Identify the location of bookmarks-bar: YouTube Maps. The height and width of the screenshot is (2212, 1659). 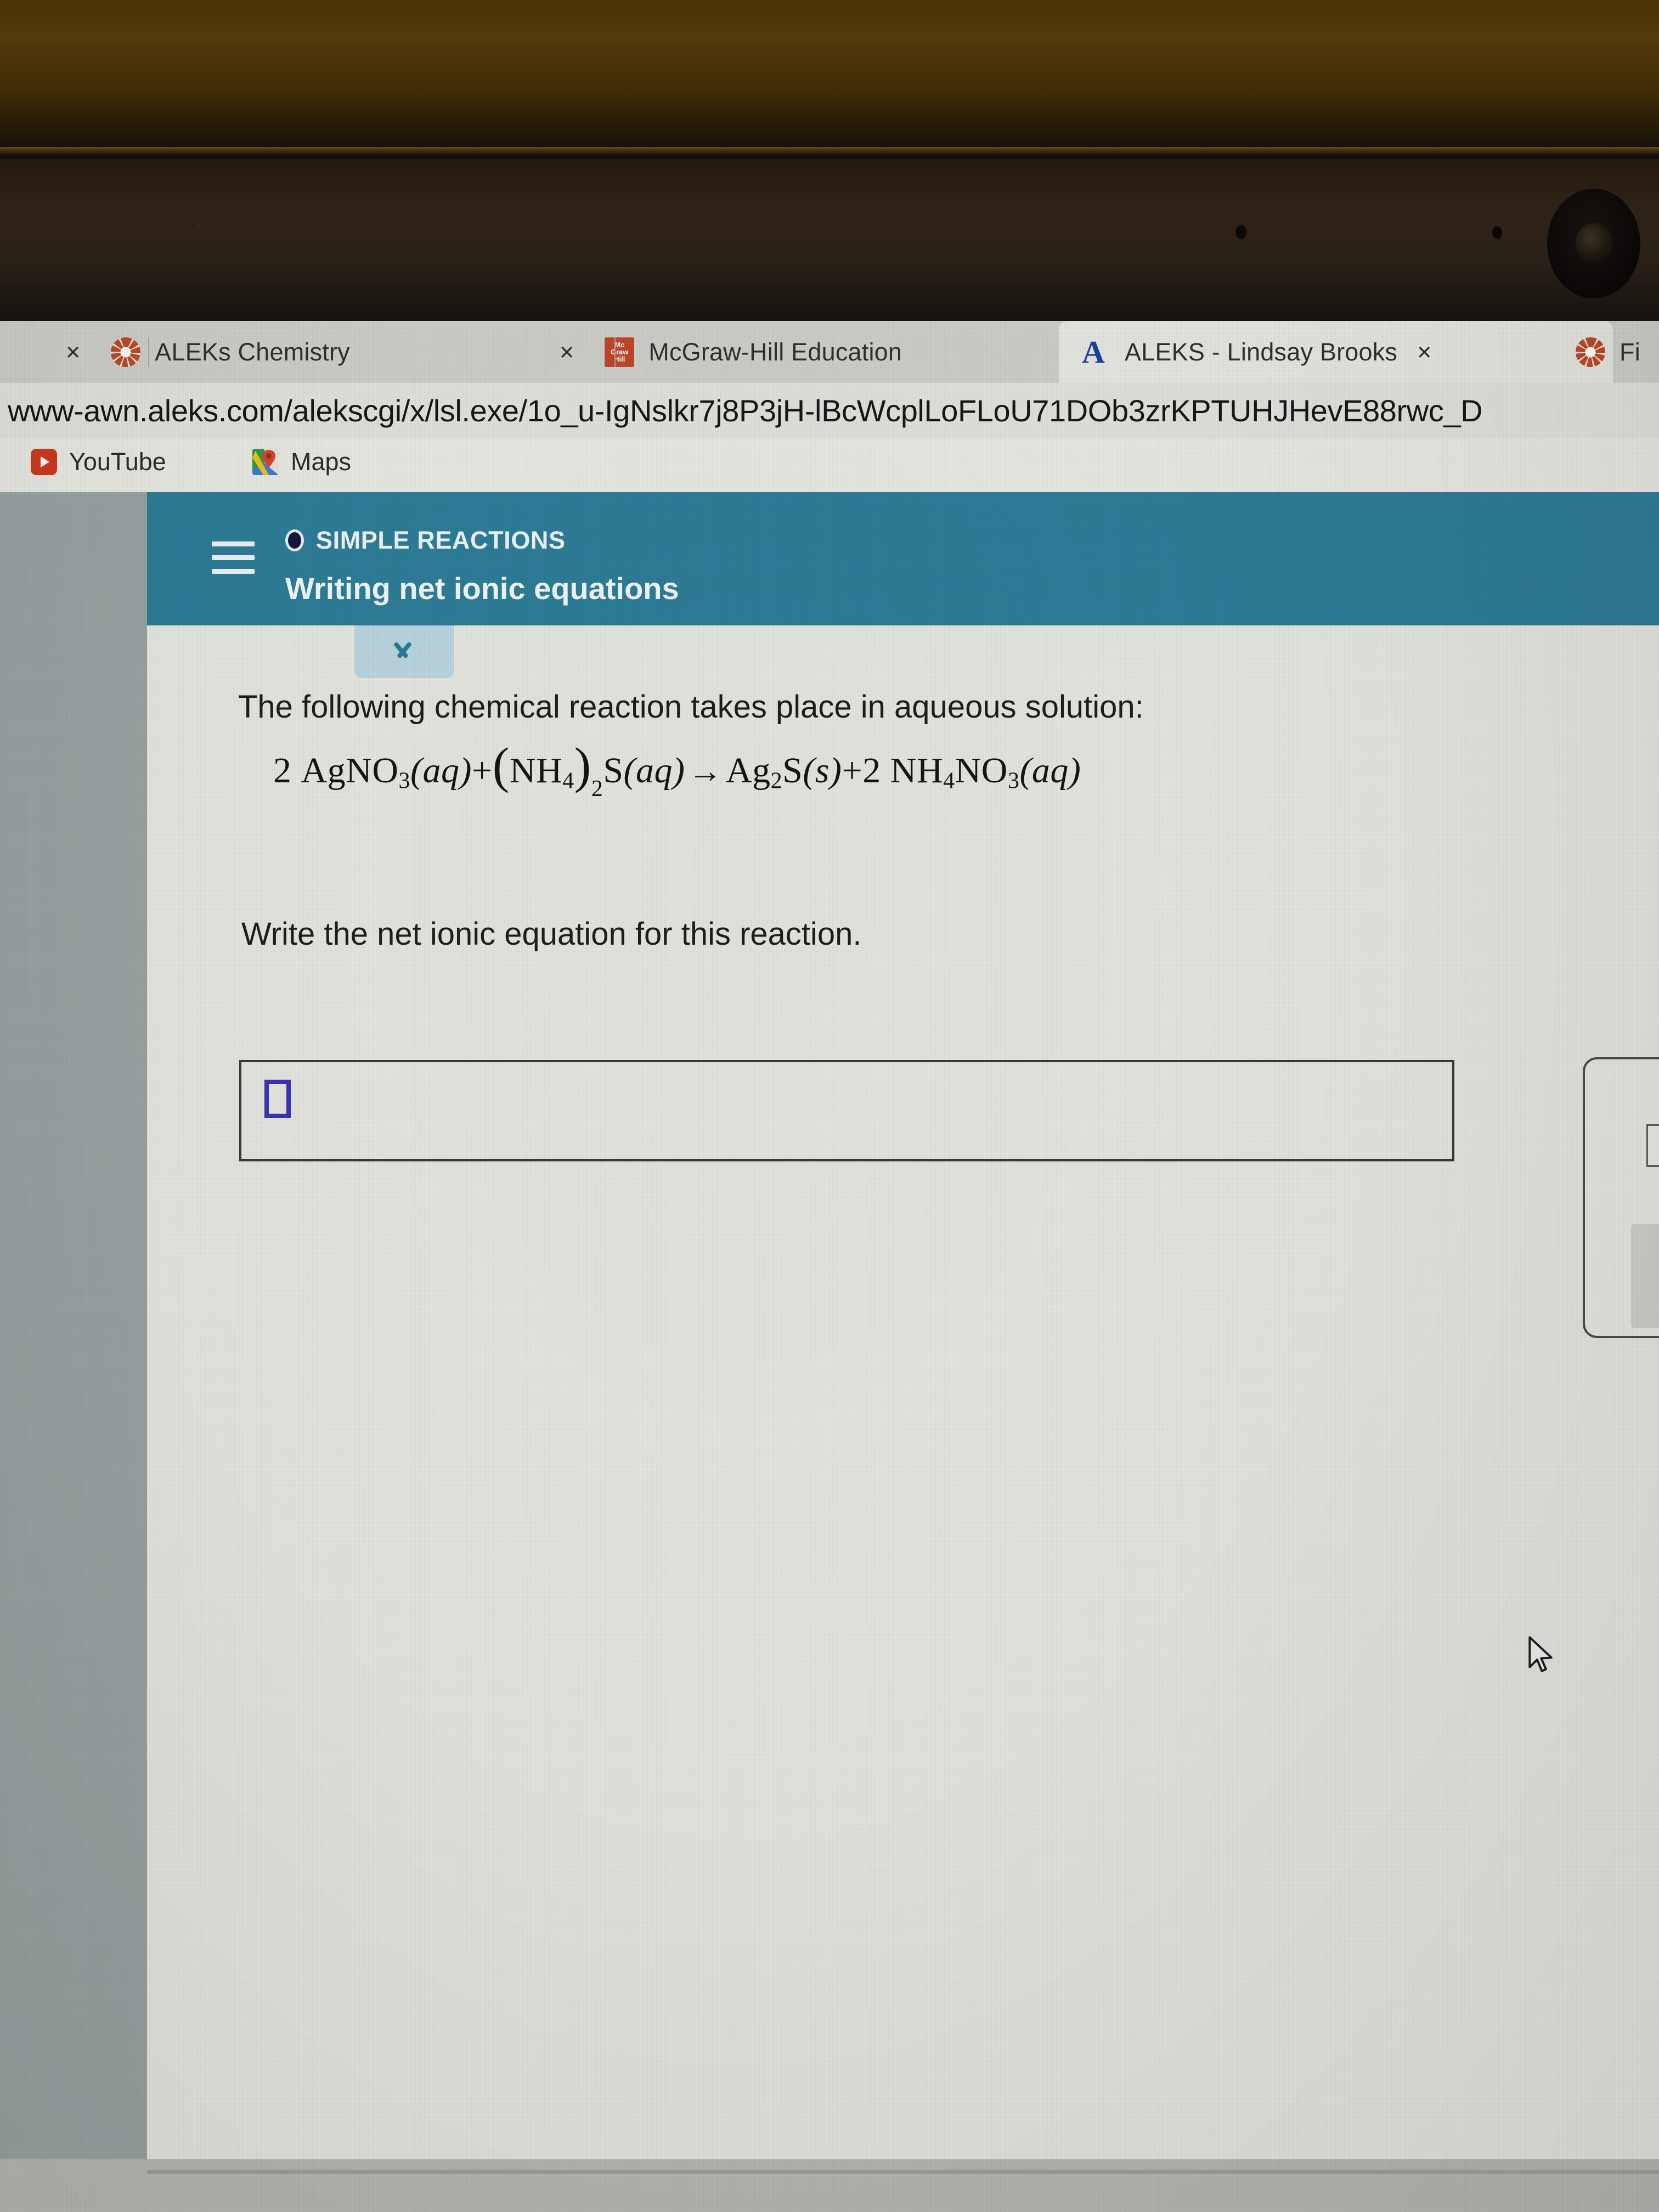
(830, 466).